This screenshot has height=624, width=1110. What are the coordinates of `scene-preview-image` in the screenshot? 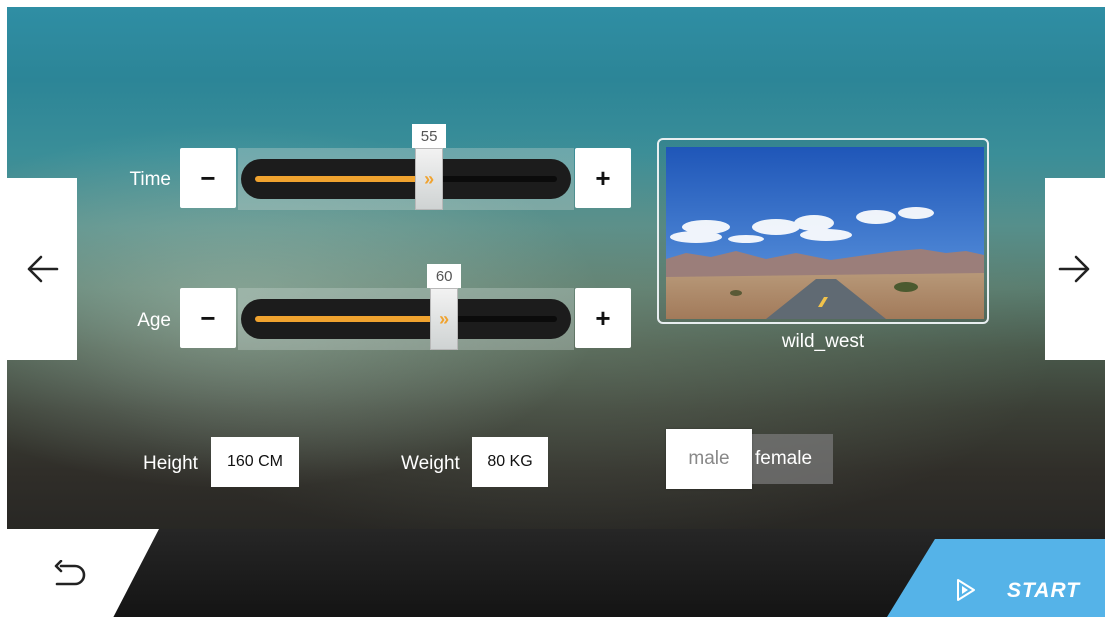 It's located at (825, 233).